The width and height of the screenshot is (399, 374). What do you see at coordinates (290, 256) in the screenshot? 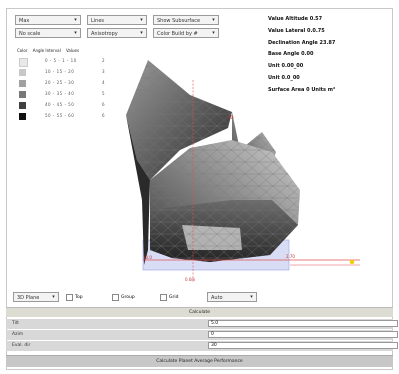
I see `viewport-marker-label: 2.70` at bounding box center [290, 256].